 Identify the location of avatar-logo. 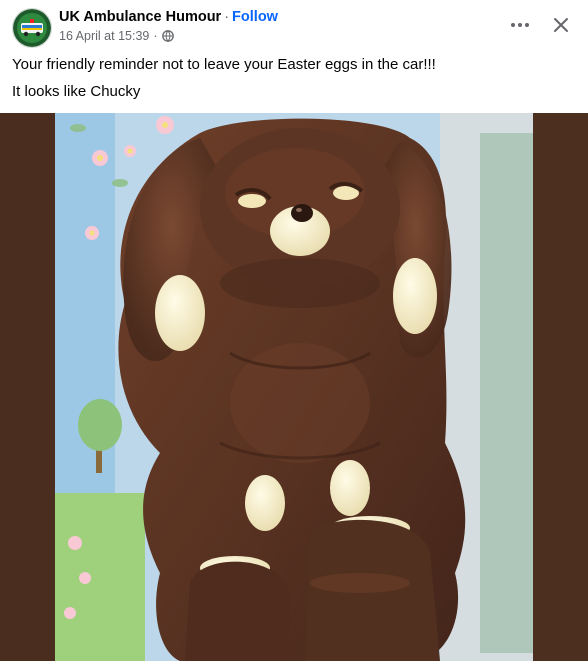
(32, 28).